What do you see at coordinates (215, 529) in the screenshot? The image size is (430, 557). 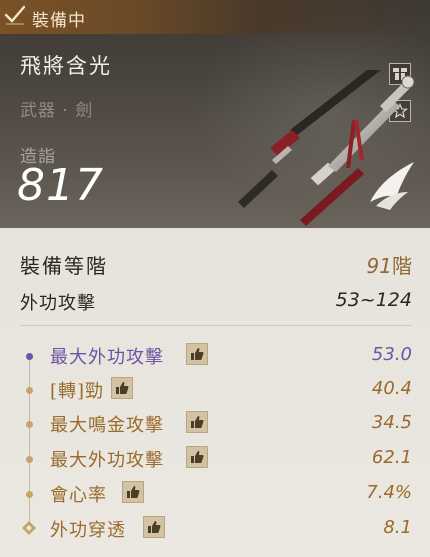 I see `stat-row: 外功穿透 8.1` at bounding box center [215, 529].